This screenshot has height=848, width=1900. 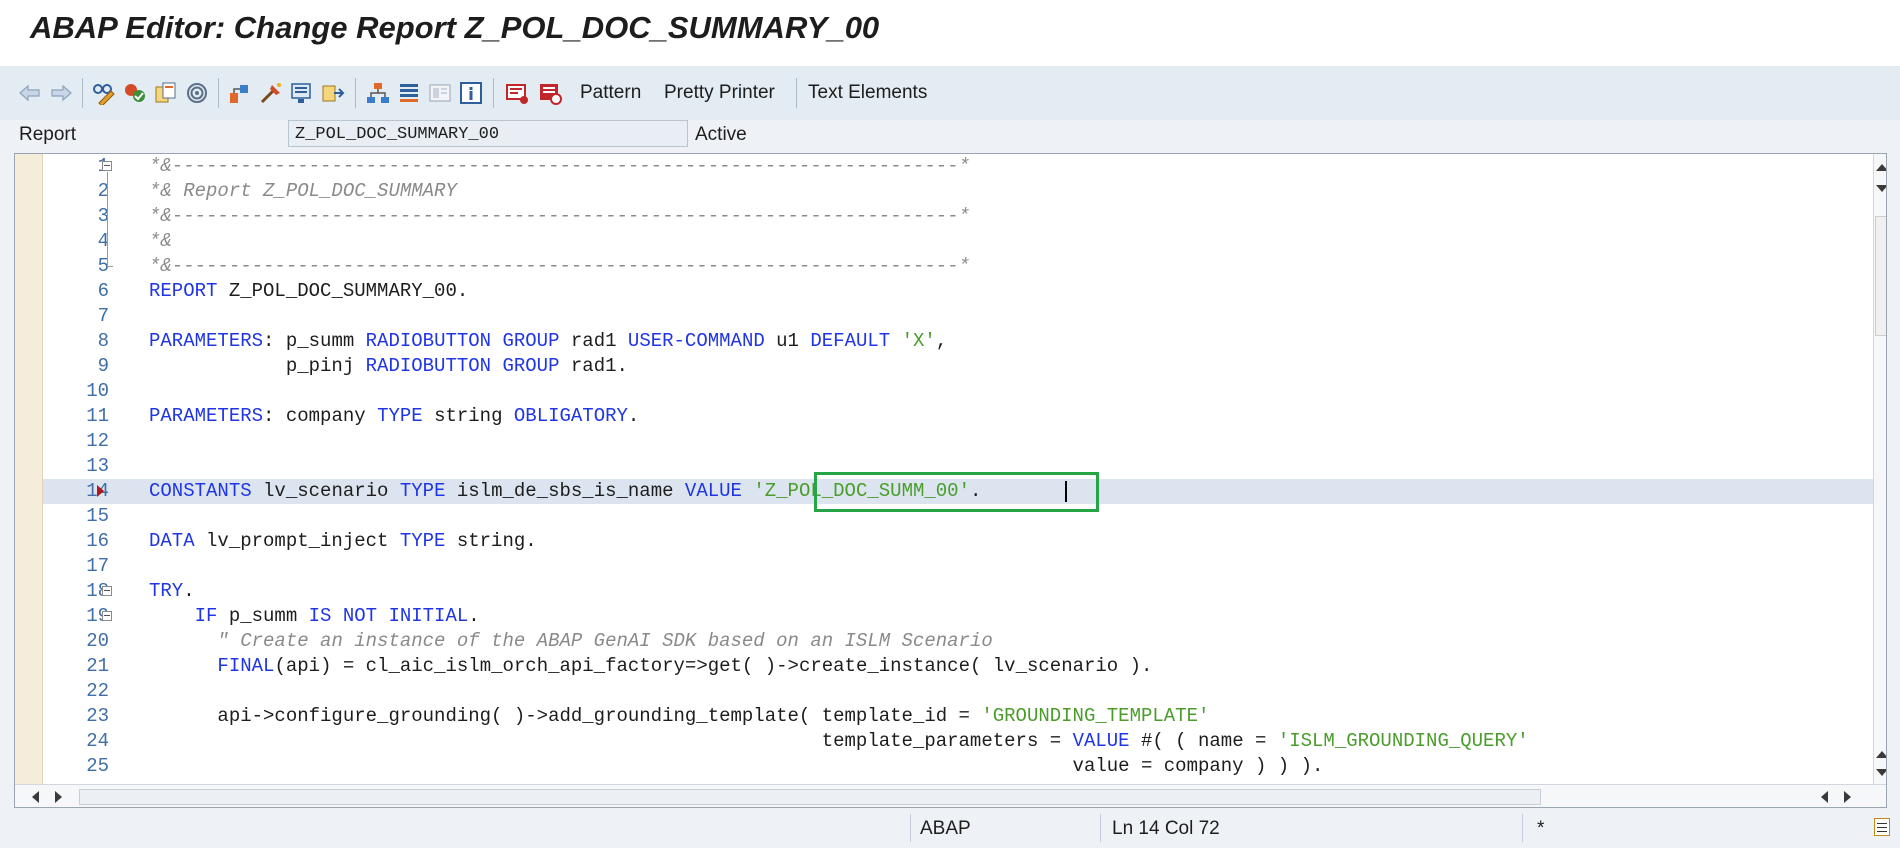 I want to click on forward-arrow-icon, so click(x=61, y=93).